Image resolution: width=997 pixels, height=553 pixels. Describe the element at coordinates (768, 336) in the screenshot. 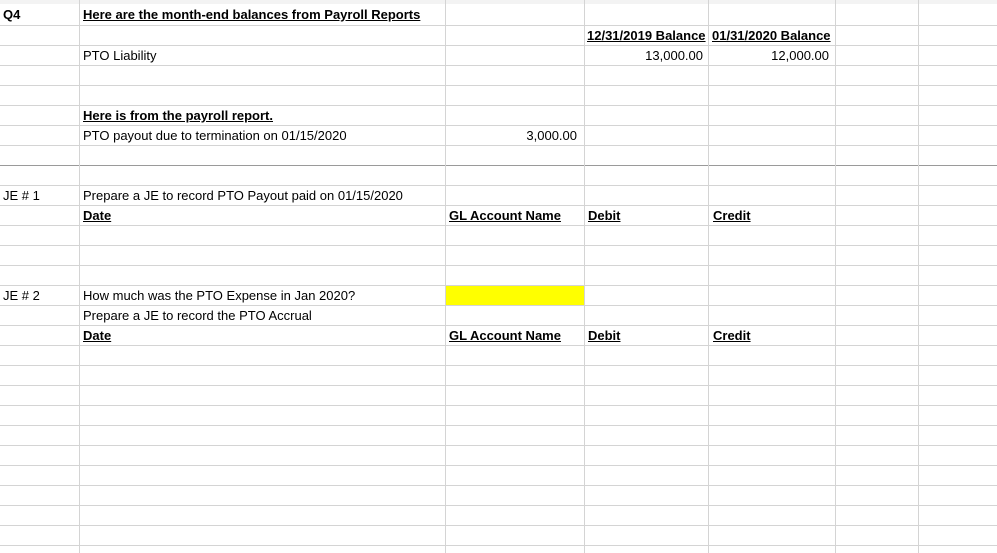

I see `je2-credit-header: Credit` at that location.